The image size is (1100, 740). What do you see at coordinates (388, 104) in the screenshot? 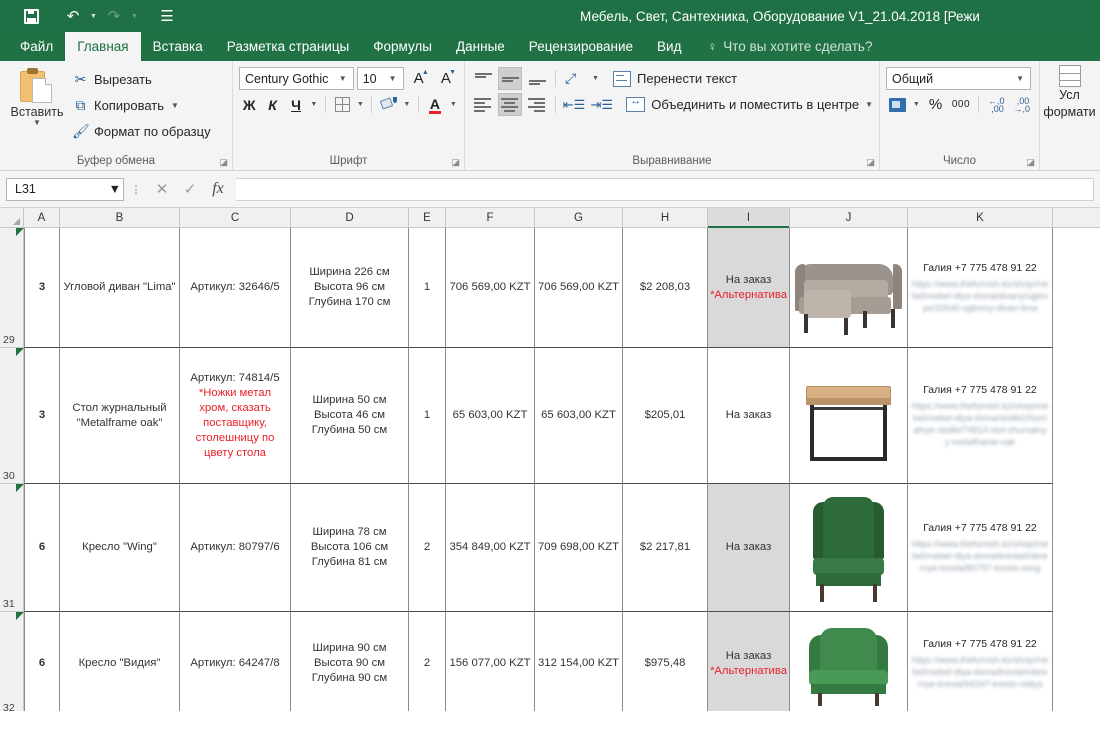
I see `fill-color-button` at bounding box center [388, 104].